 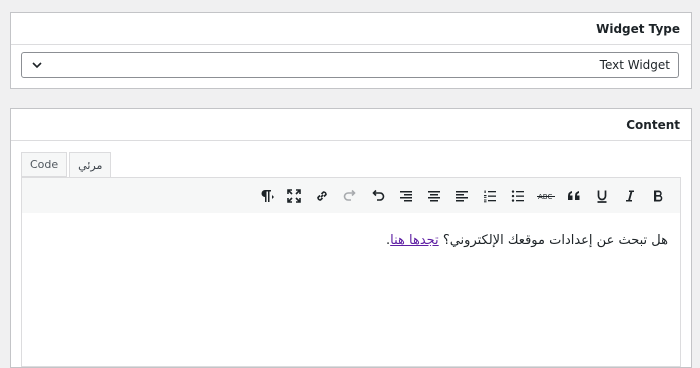 What do you see at coordinates (658, 196) in the screenshot?
I see `bold-icon` at bounding box center [658, 196].